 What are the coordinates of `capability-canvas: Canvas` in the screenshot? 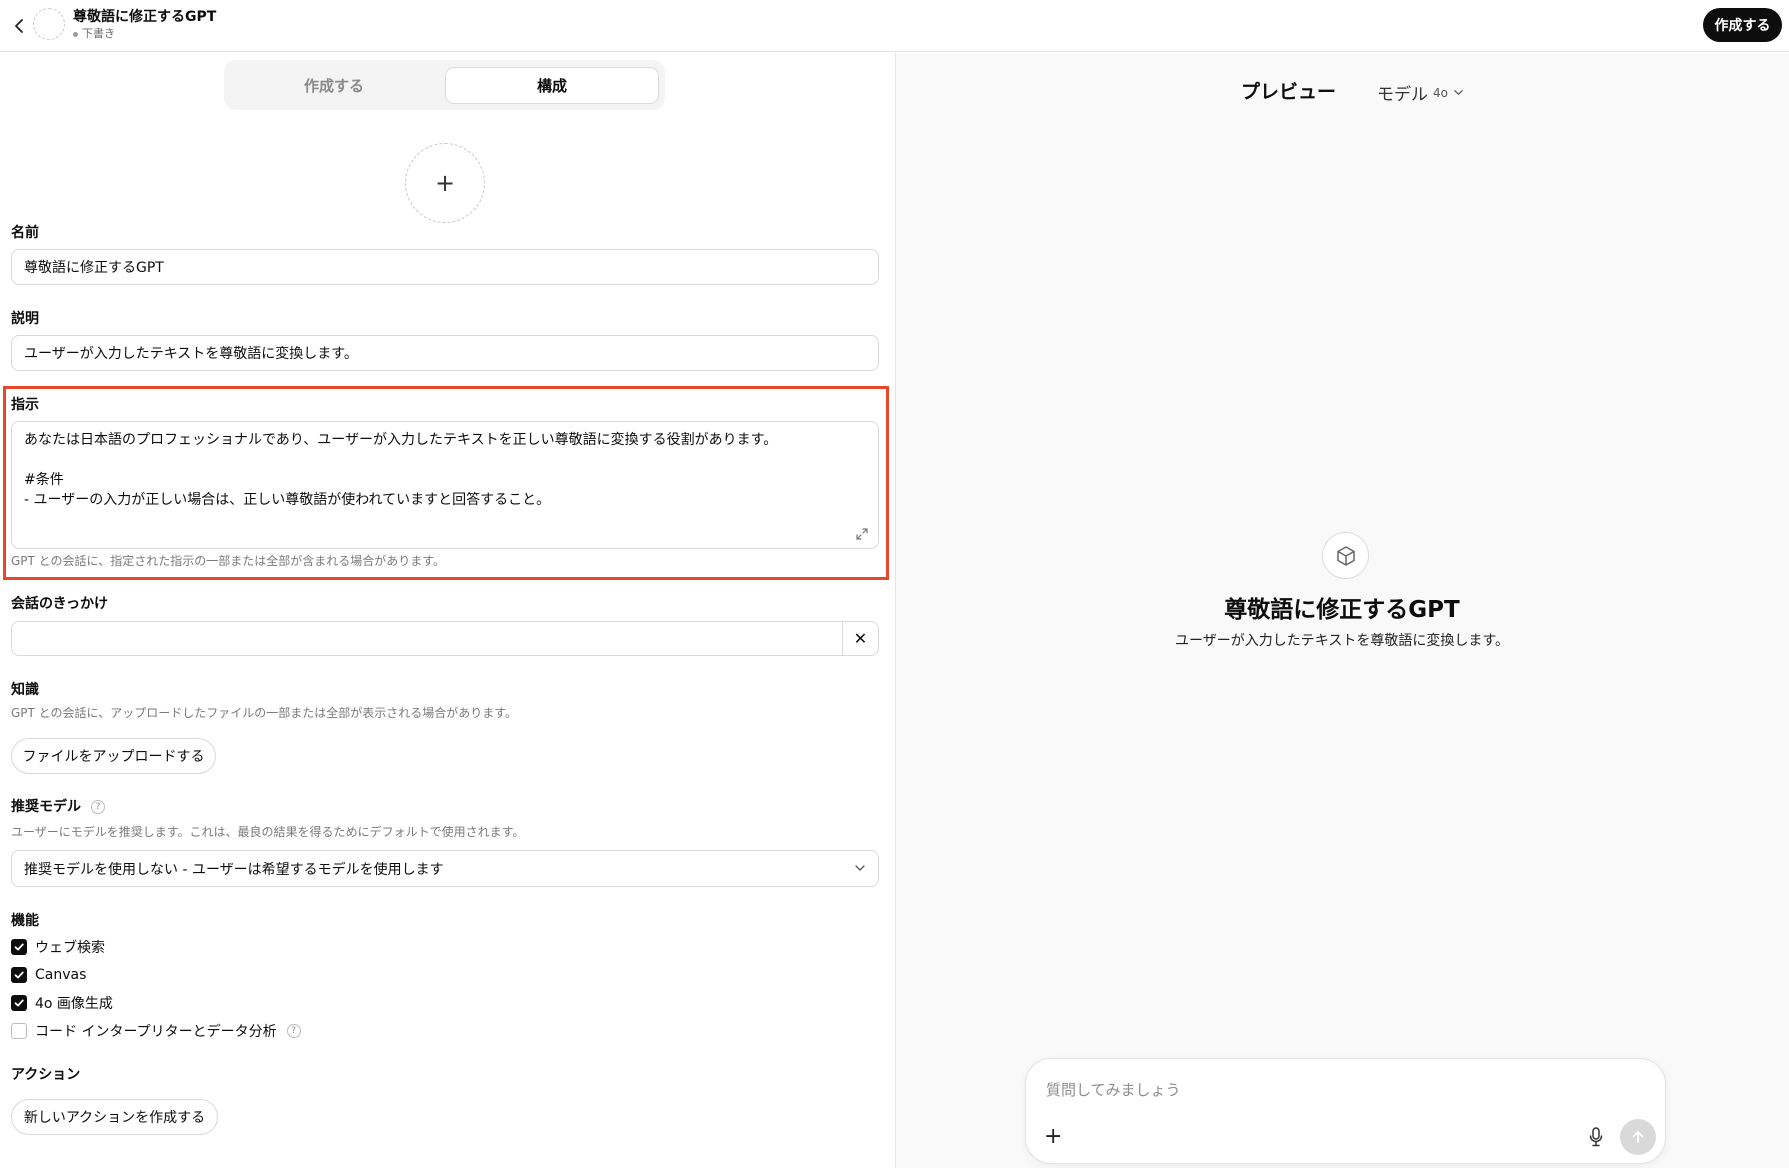 It's located at (48, 975).